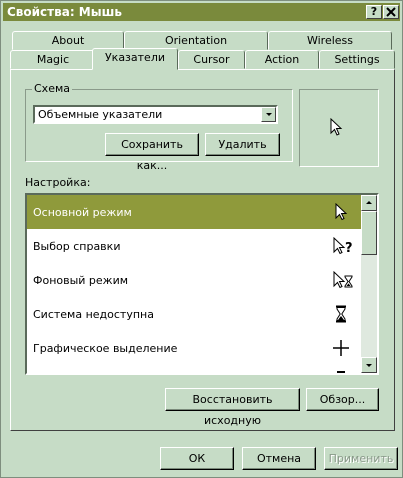  I want to click on busy-hourglass-cursor-icon, so click(341, 314).